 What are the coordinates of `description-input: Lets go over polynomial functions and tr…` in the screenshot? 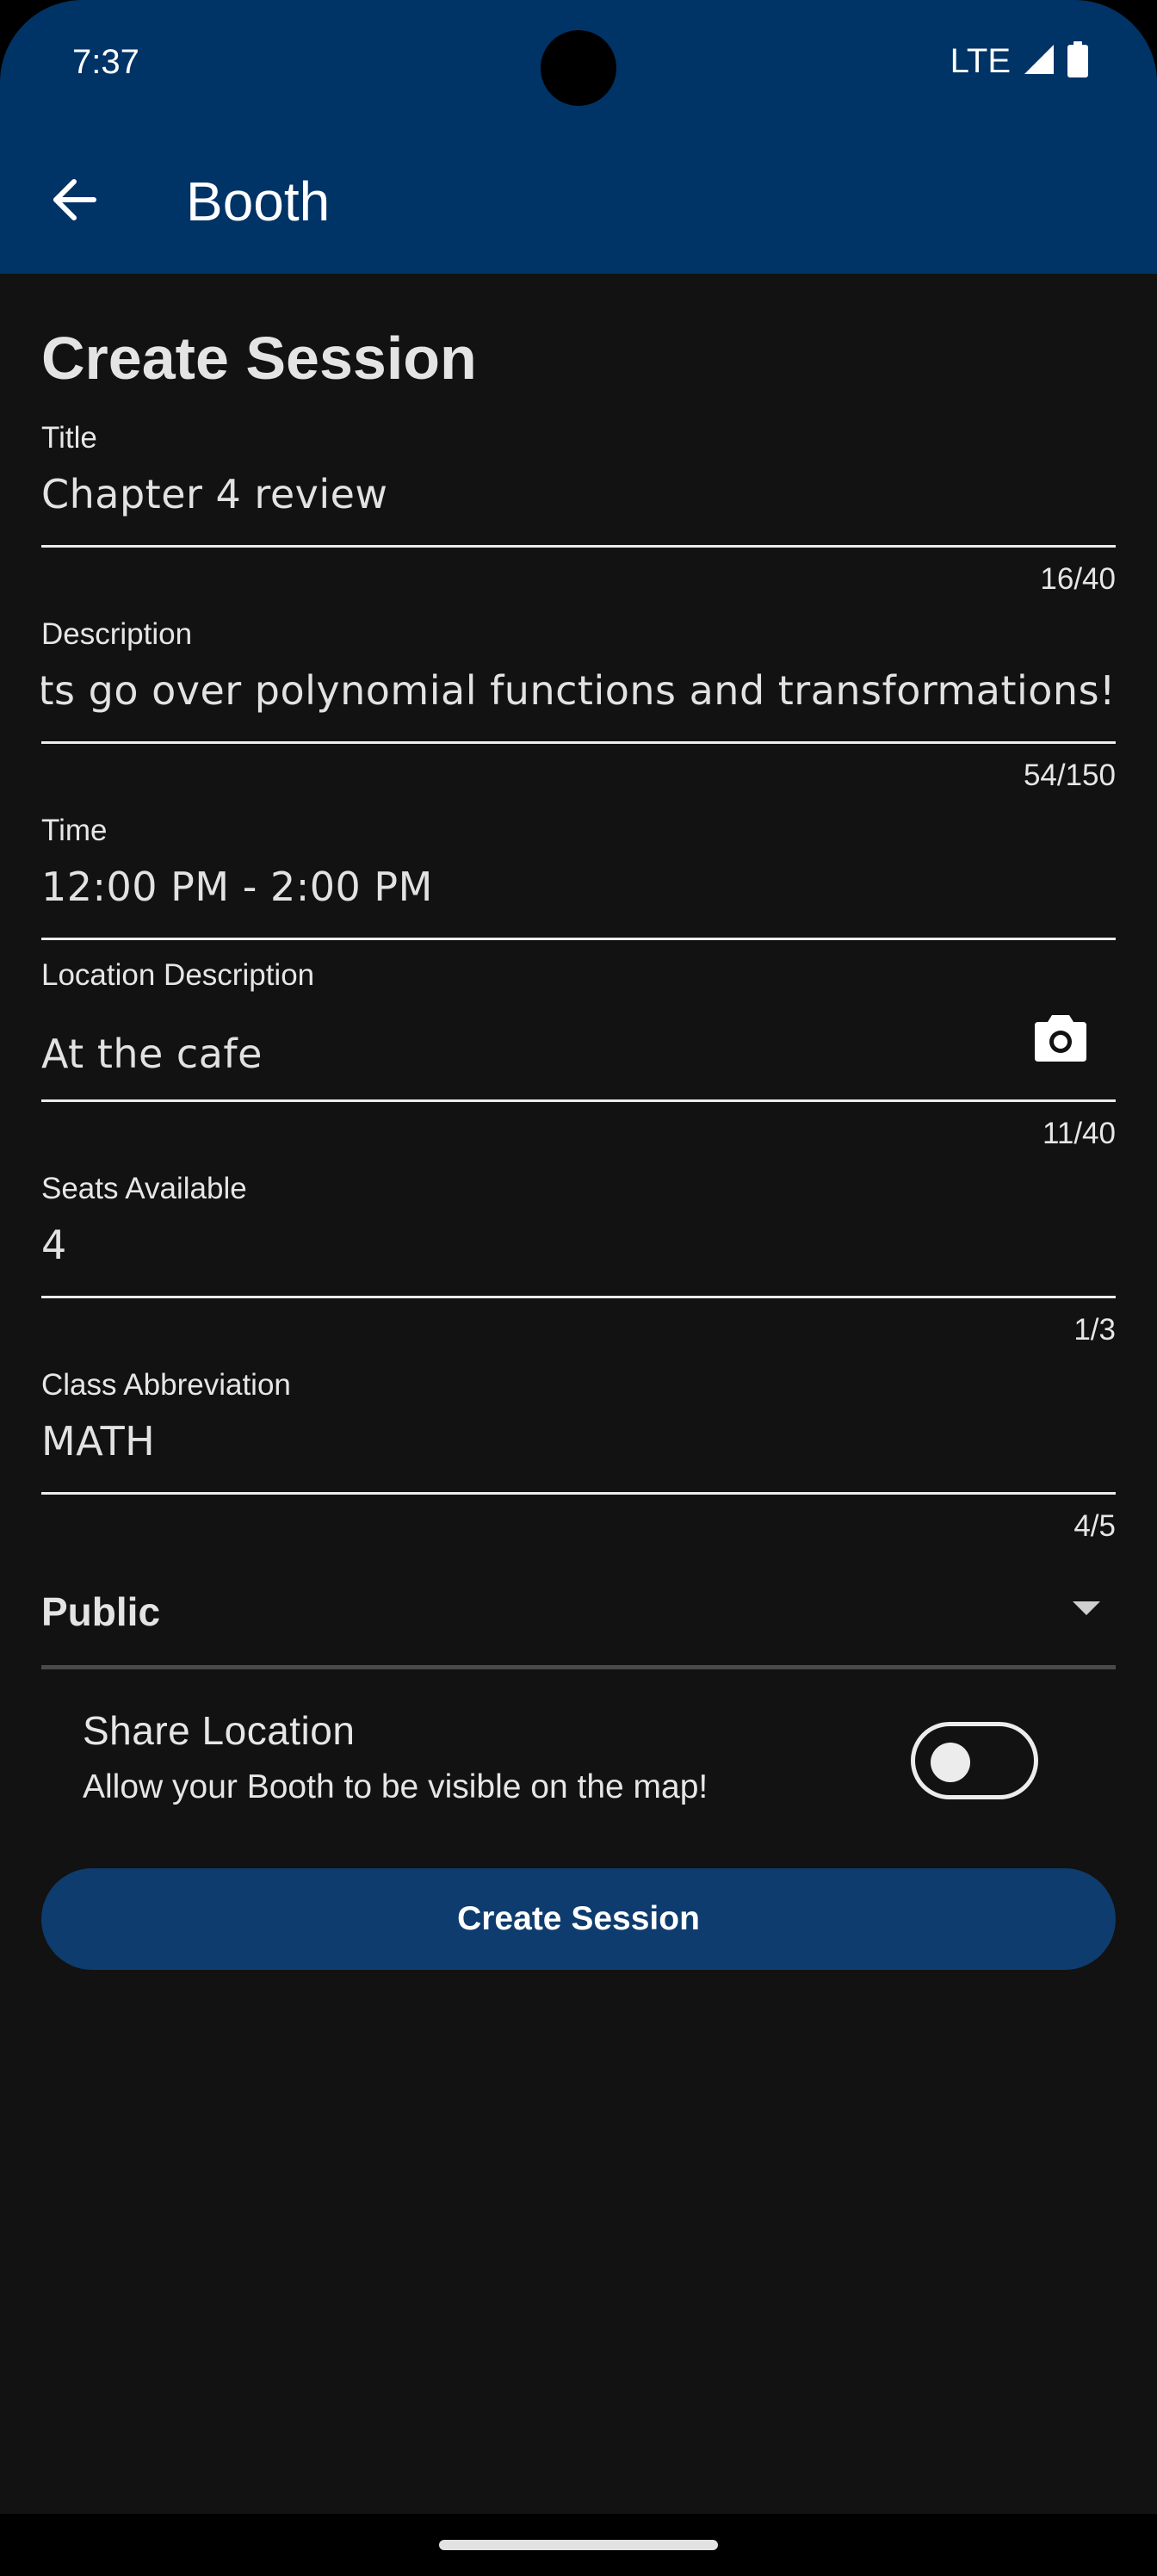 It's located at (579, 692).